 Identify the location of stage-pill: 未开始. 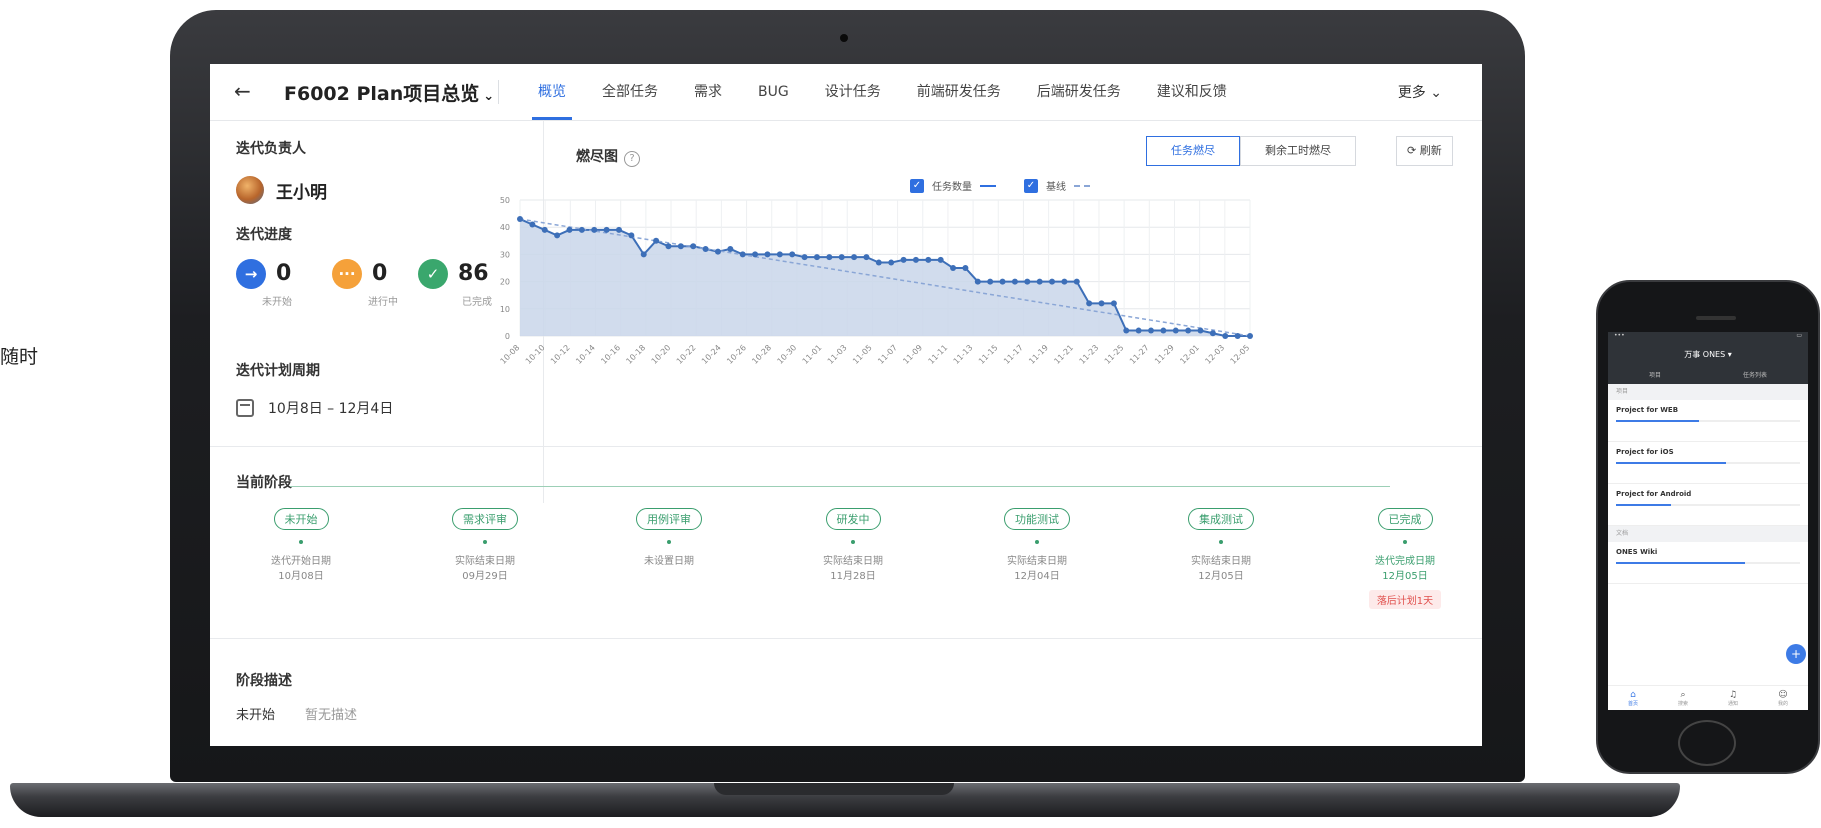
(301, 519).